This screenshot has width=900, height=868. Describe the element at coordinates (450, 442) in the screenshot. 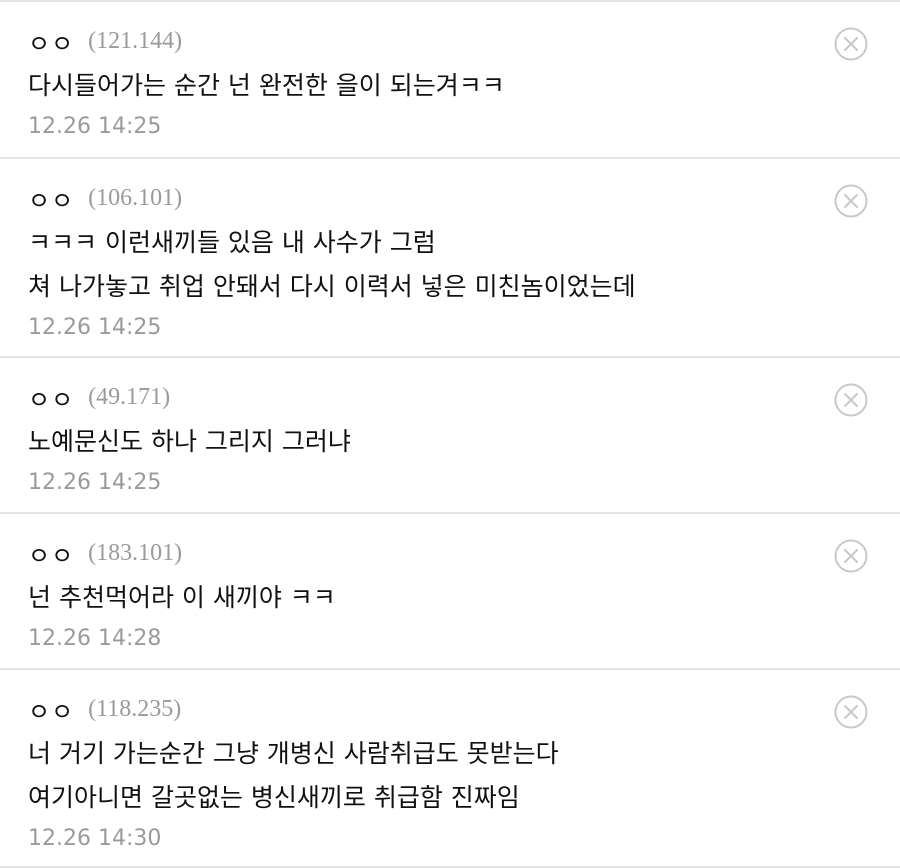

I see `comment-body: 노예문신도 하나 그리지 그러냐` at that location.